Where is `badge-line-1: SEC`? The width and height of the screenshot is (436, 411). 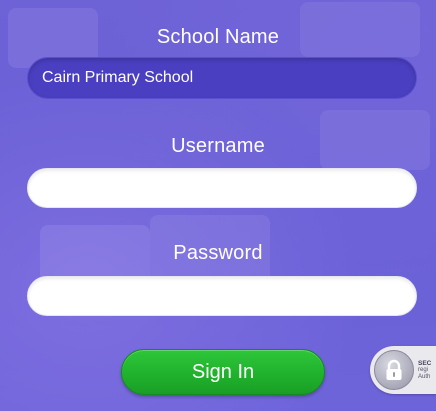 badge-line-1: SEC is located at coordinates (425, 363).